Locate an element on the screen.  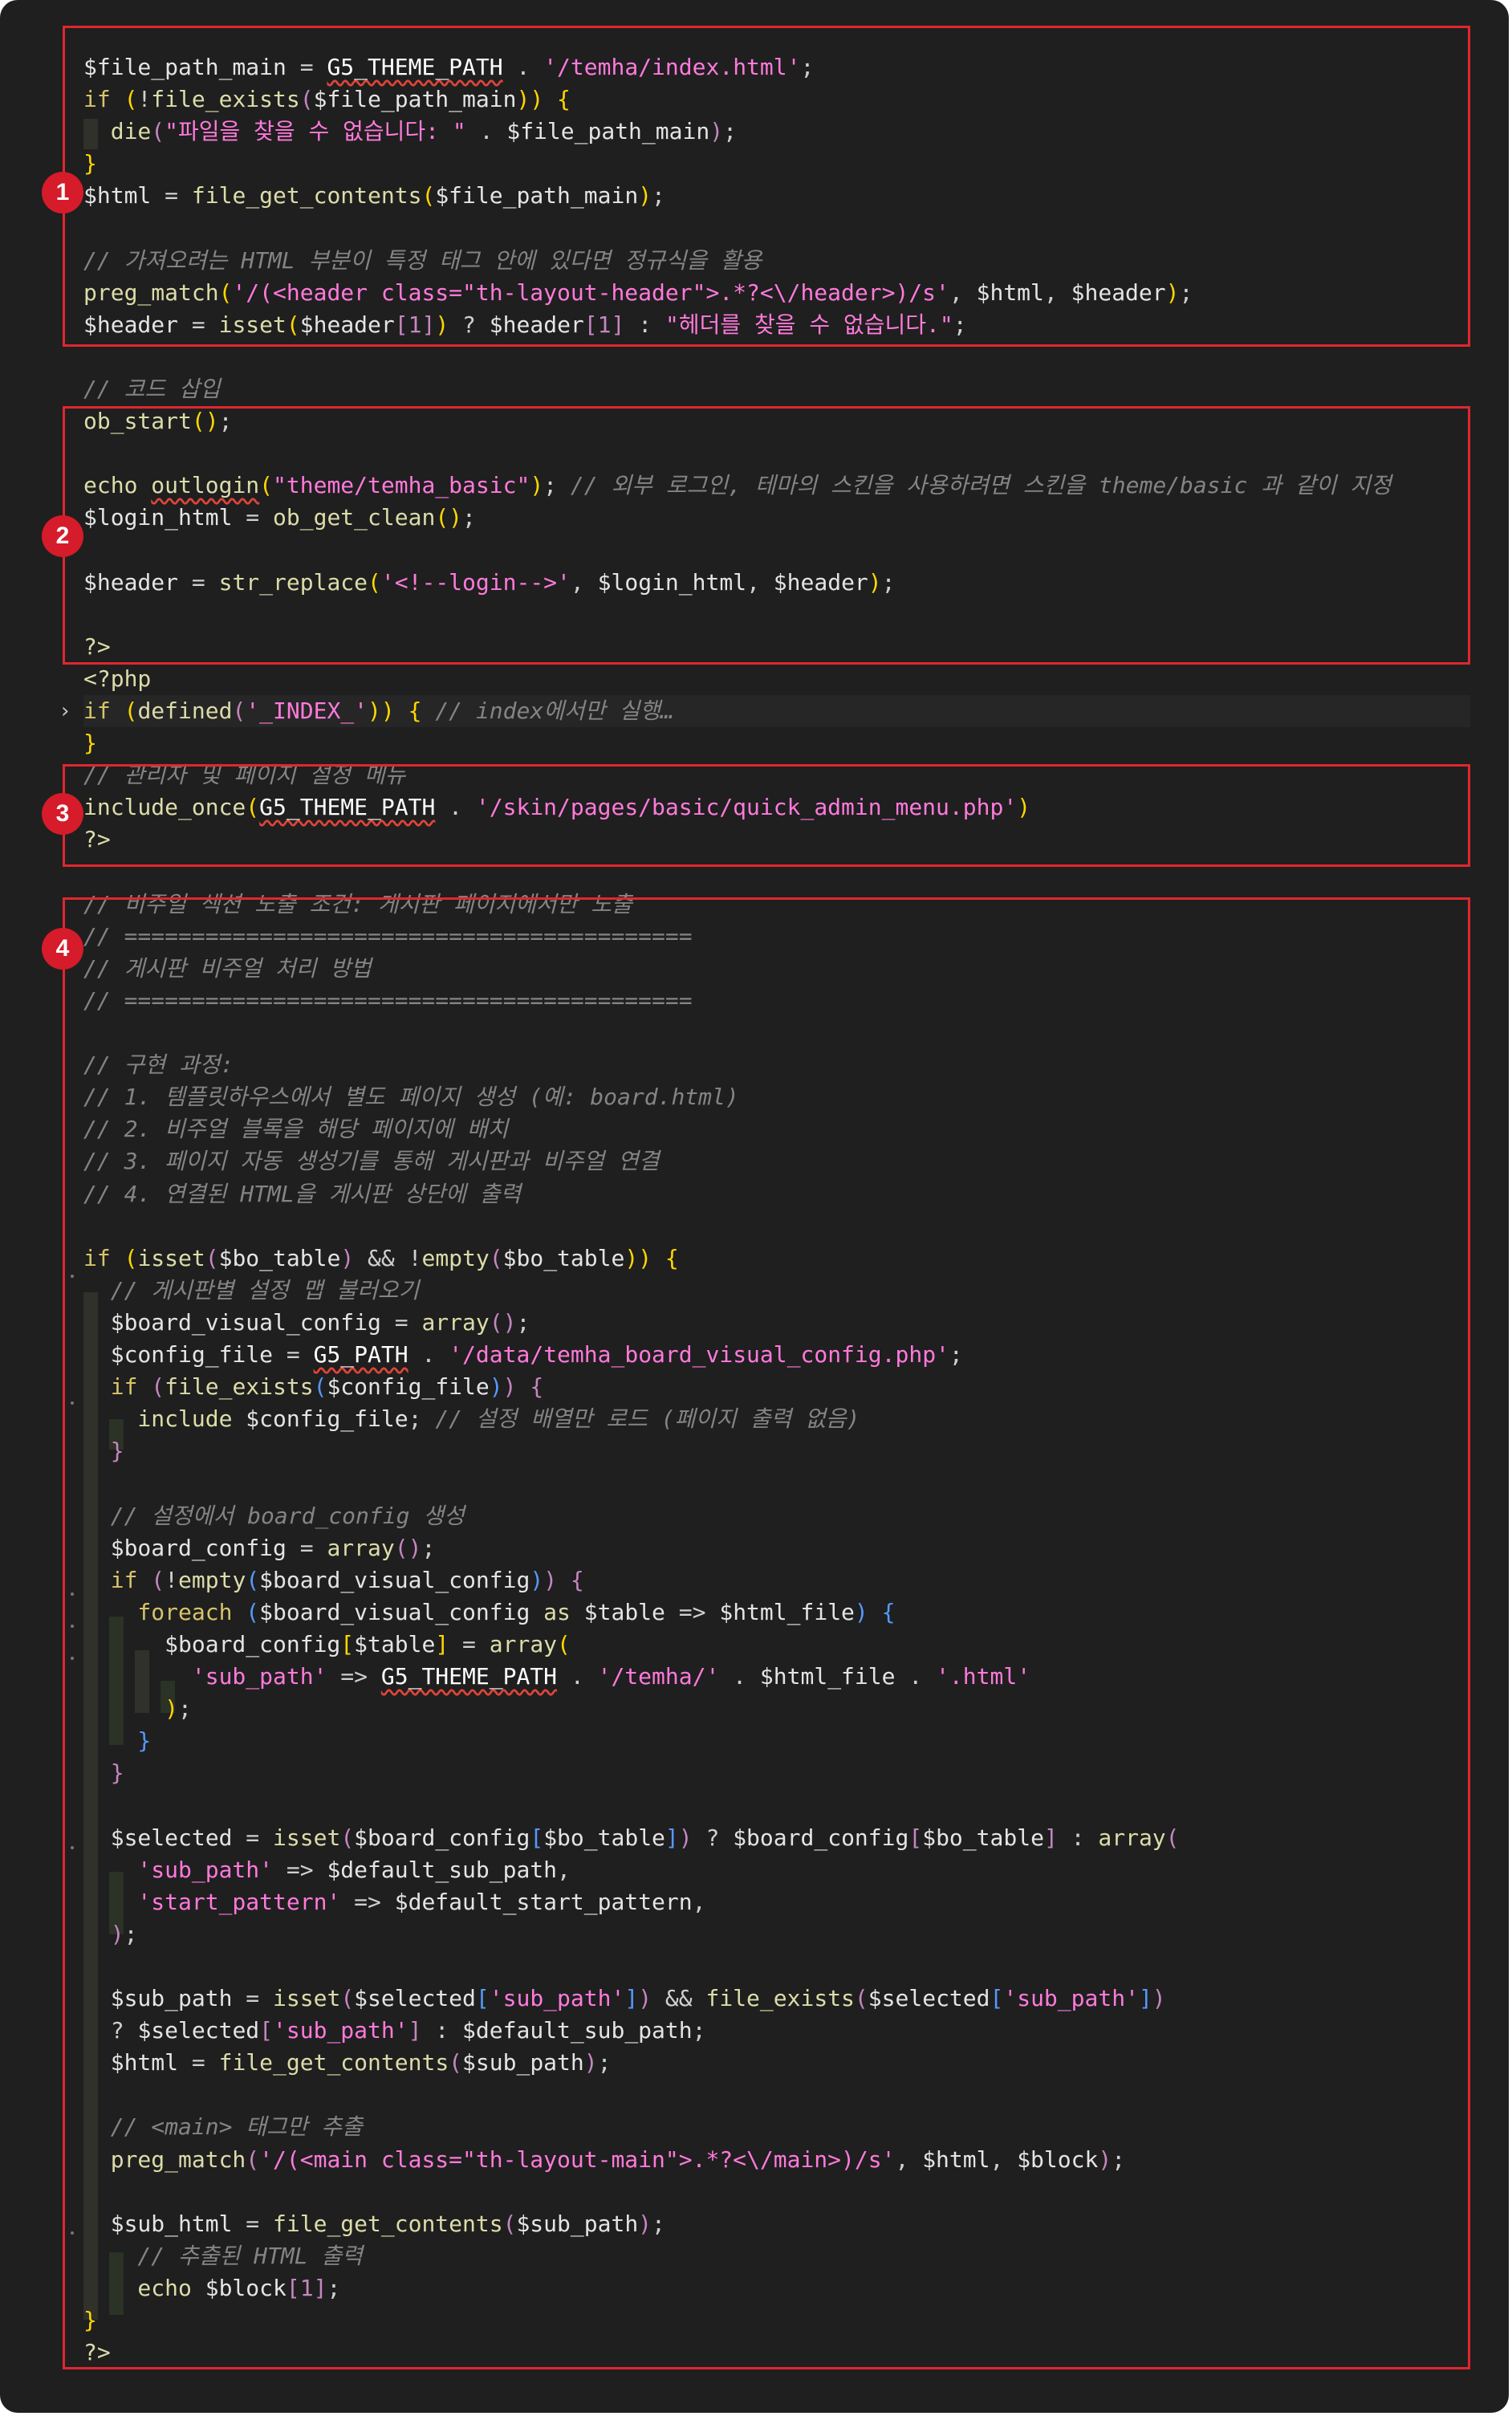
code-token: { is located at coordinates (415, 711).